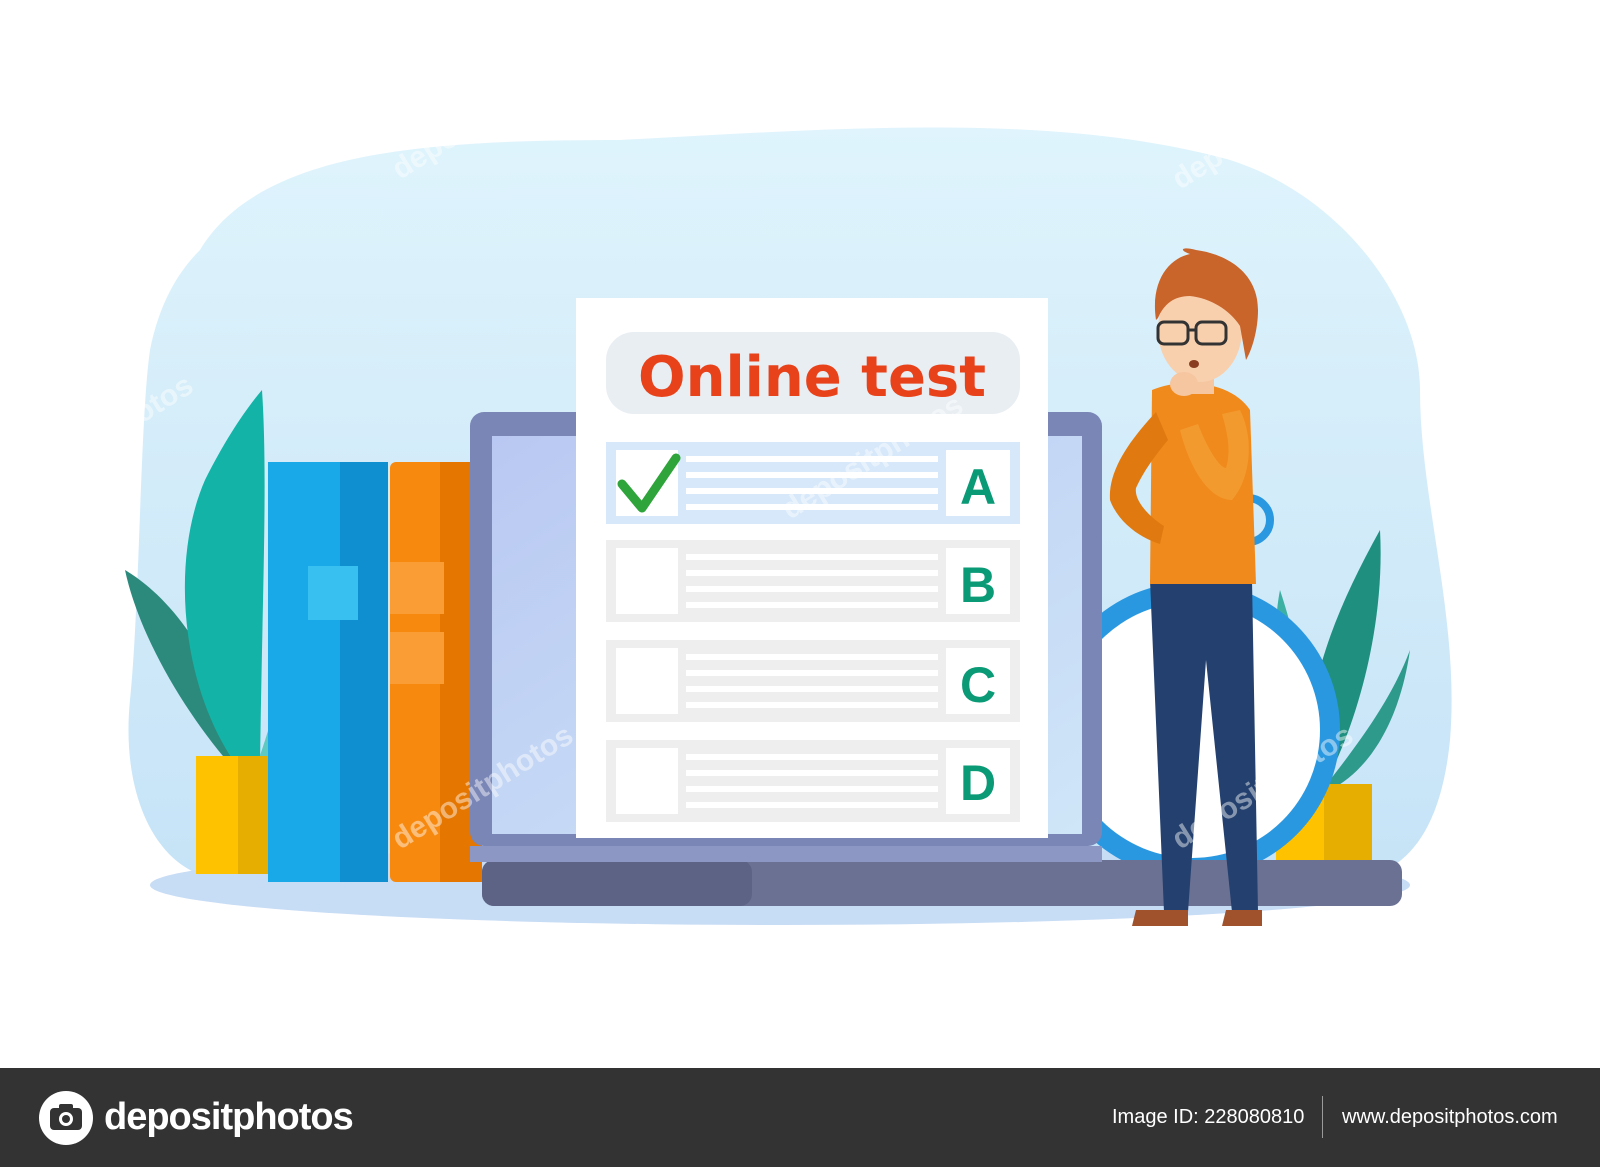 The width and height of the screenshot is (1600, 1167). Describe the element at coordinates (978, 783) in the screenshot. I see `option-letter-d: D` at that location.